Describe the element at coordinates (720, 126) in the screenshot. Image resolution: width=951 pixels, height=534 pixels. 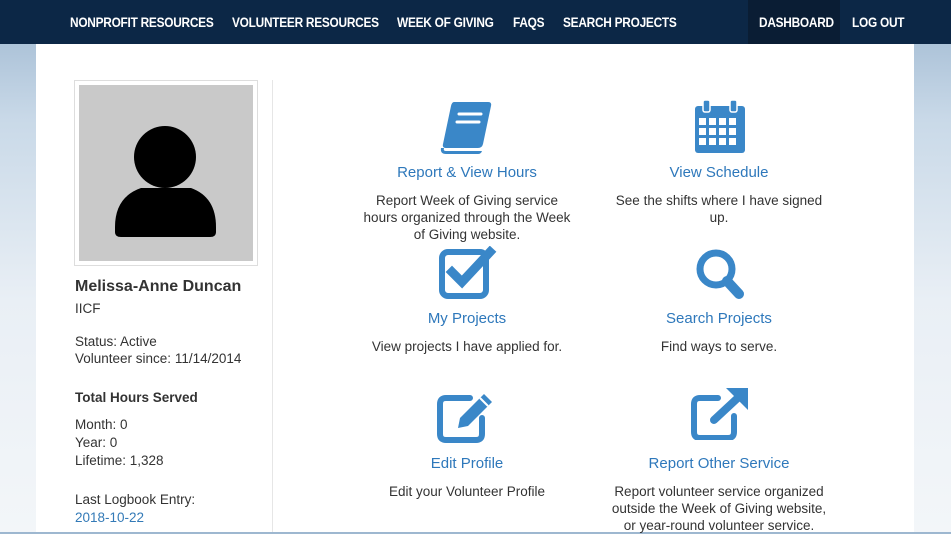
I see `calendar-icon` at that location.